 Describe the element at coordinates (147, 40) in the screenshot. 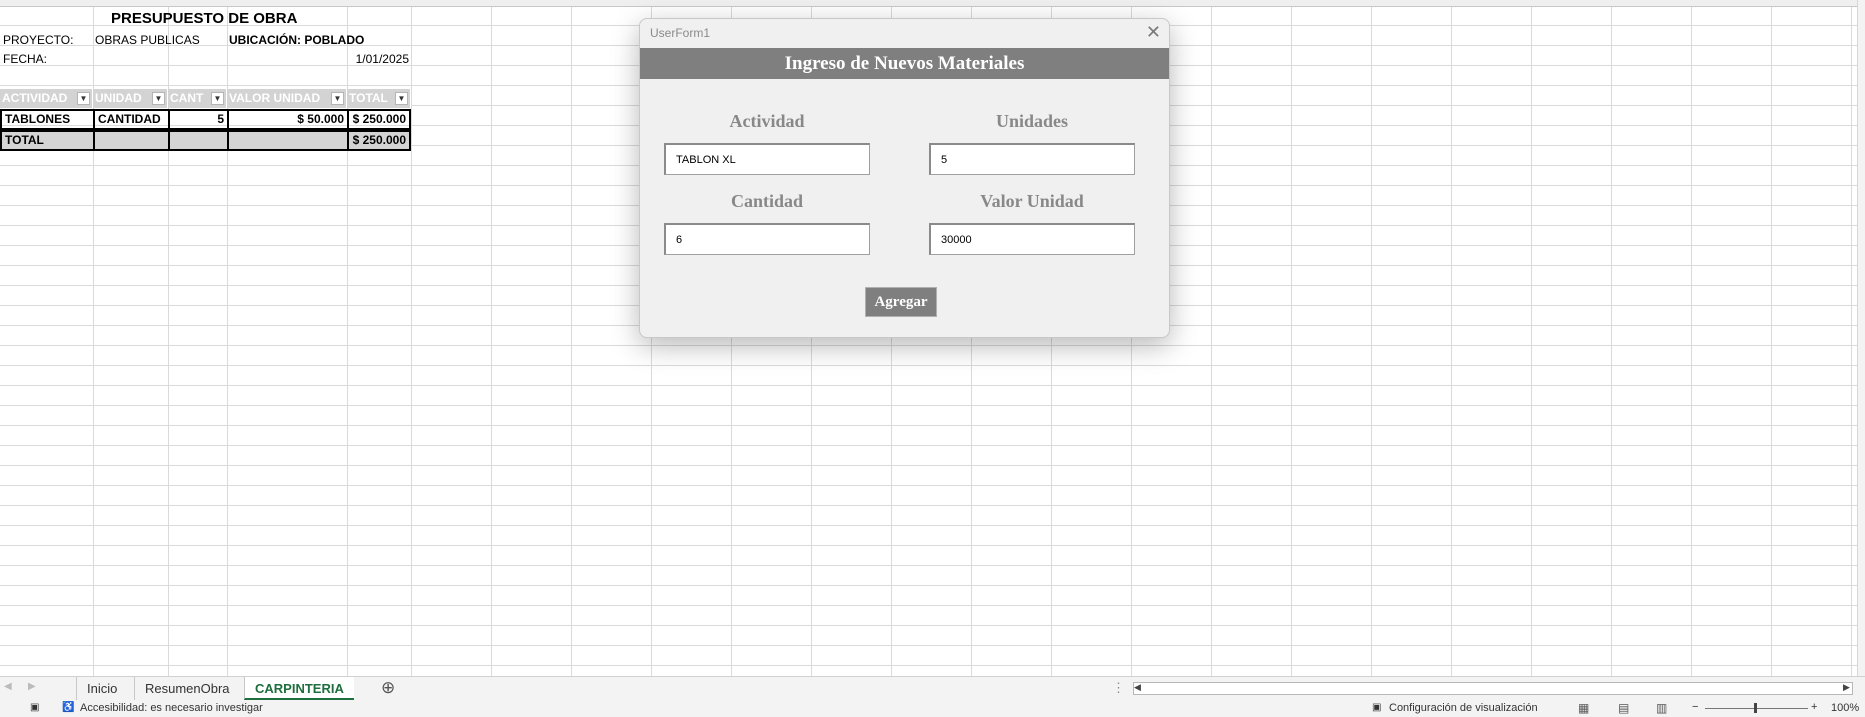

I see `proyecto-value: OBRAS PUBLICAS` at that location.